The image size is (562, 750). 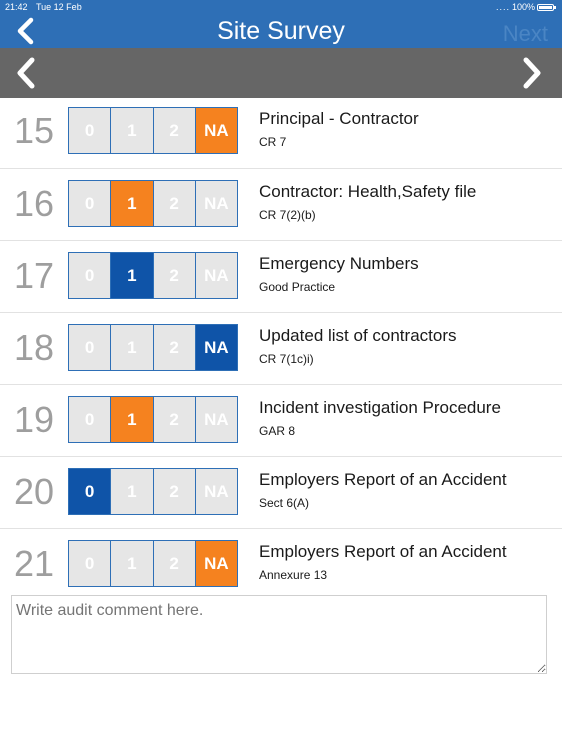 I want to click on question-number: 16, so click(x=34, y=203).